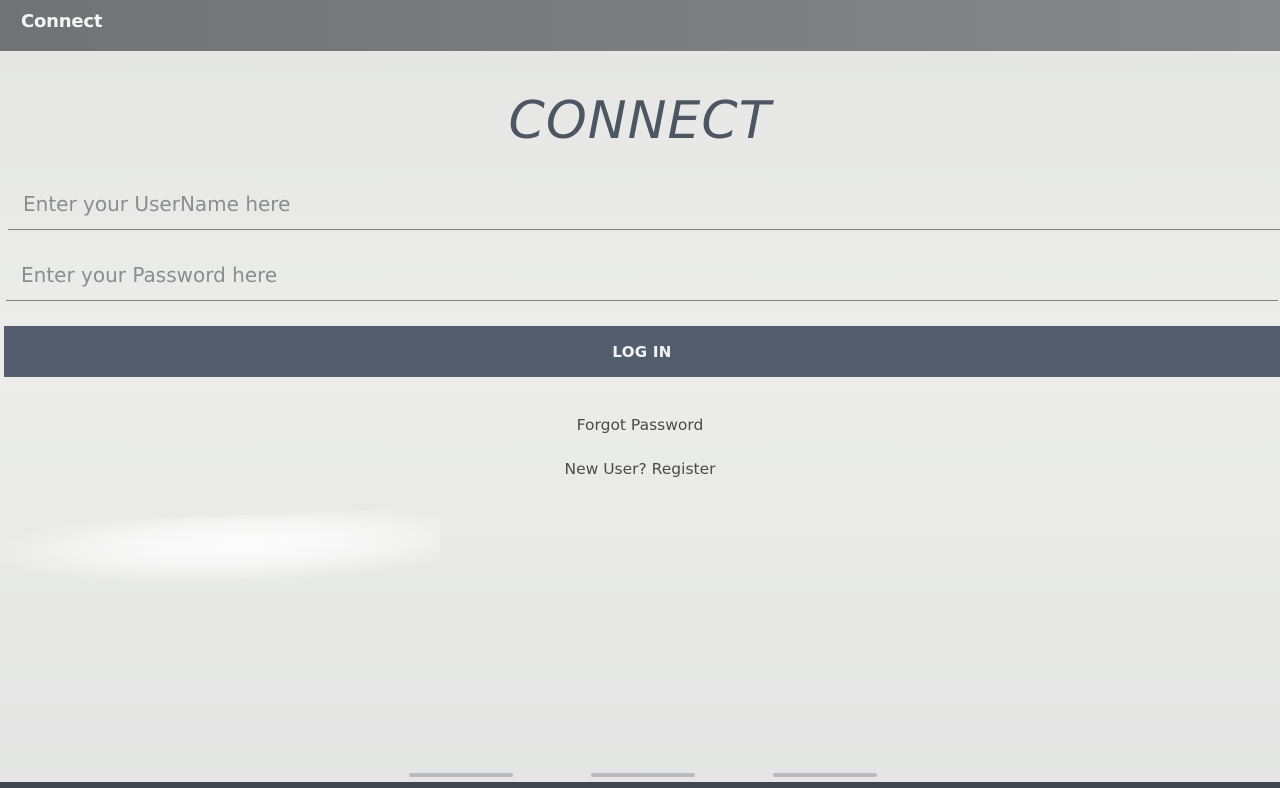  Describe the element at coordinates (640, 121) in the screenshot. I see `login-heading: CONNECT` at that location.